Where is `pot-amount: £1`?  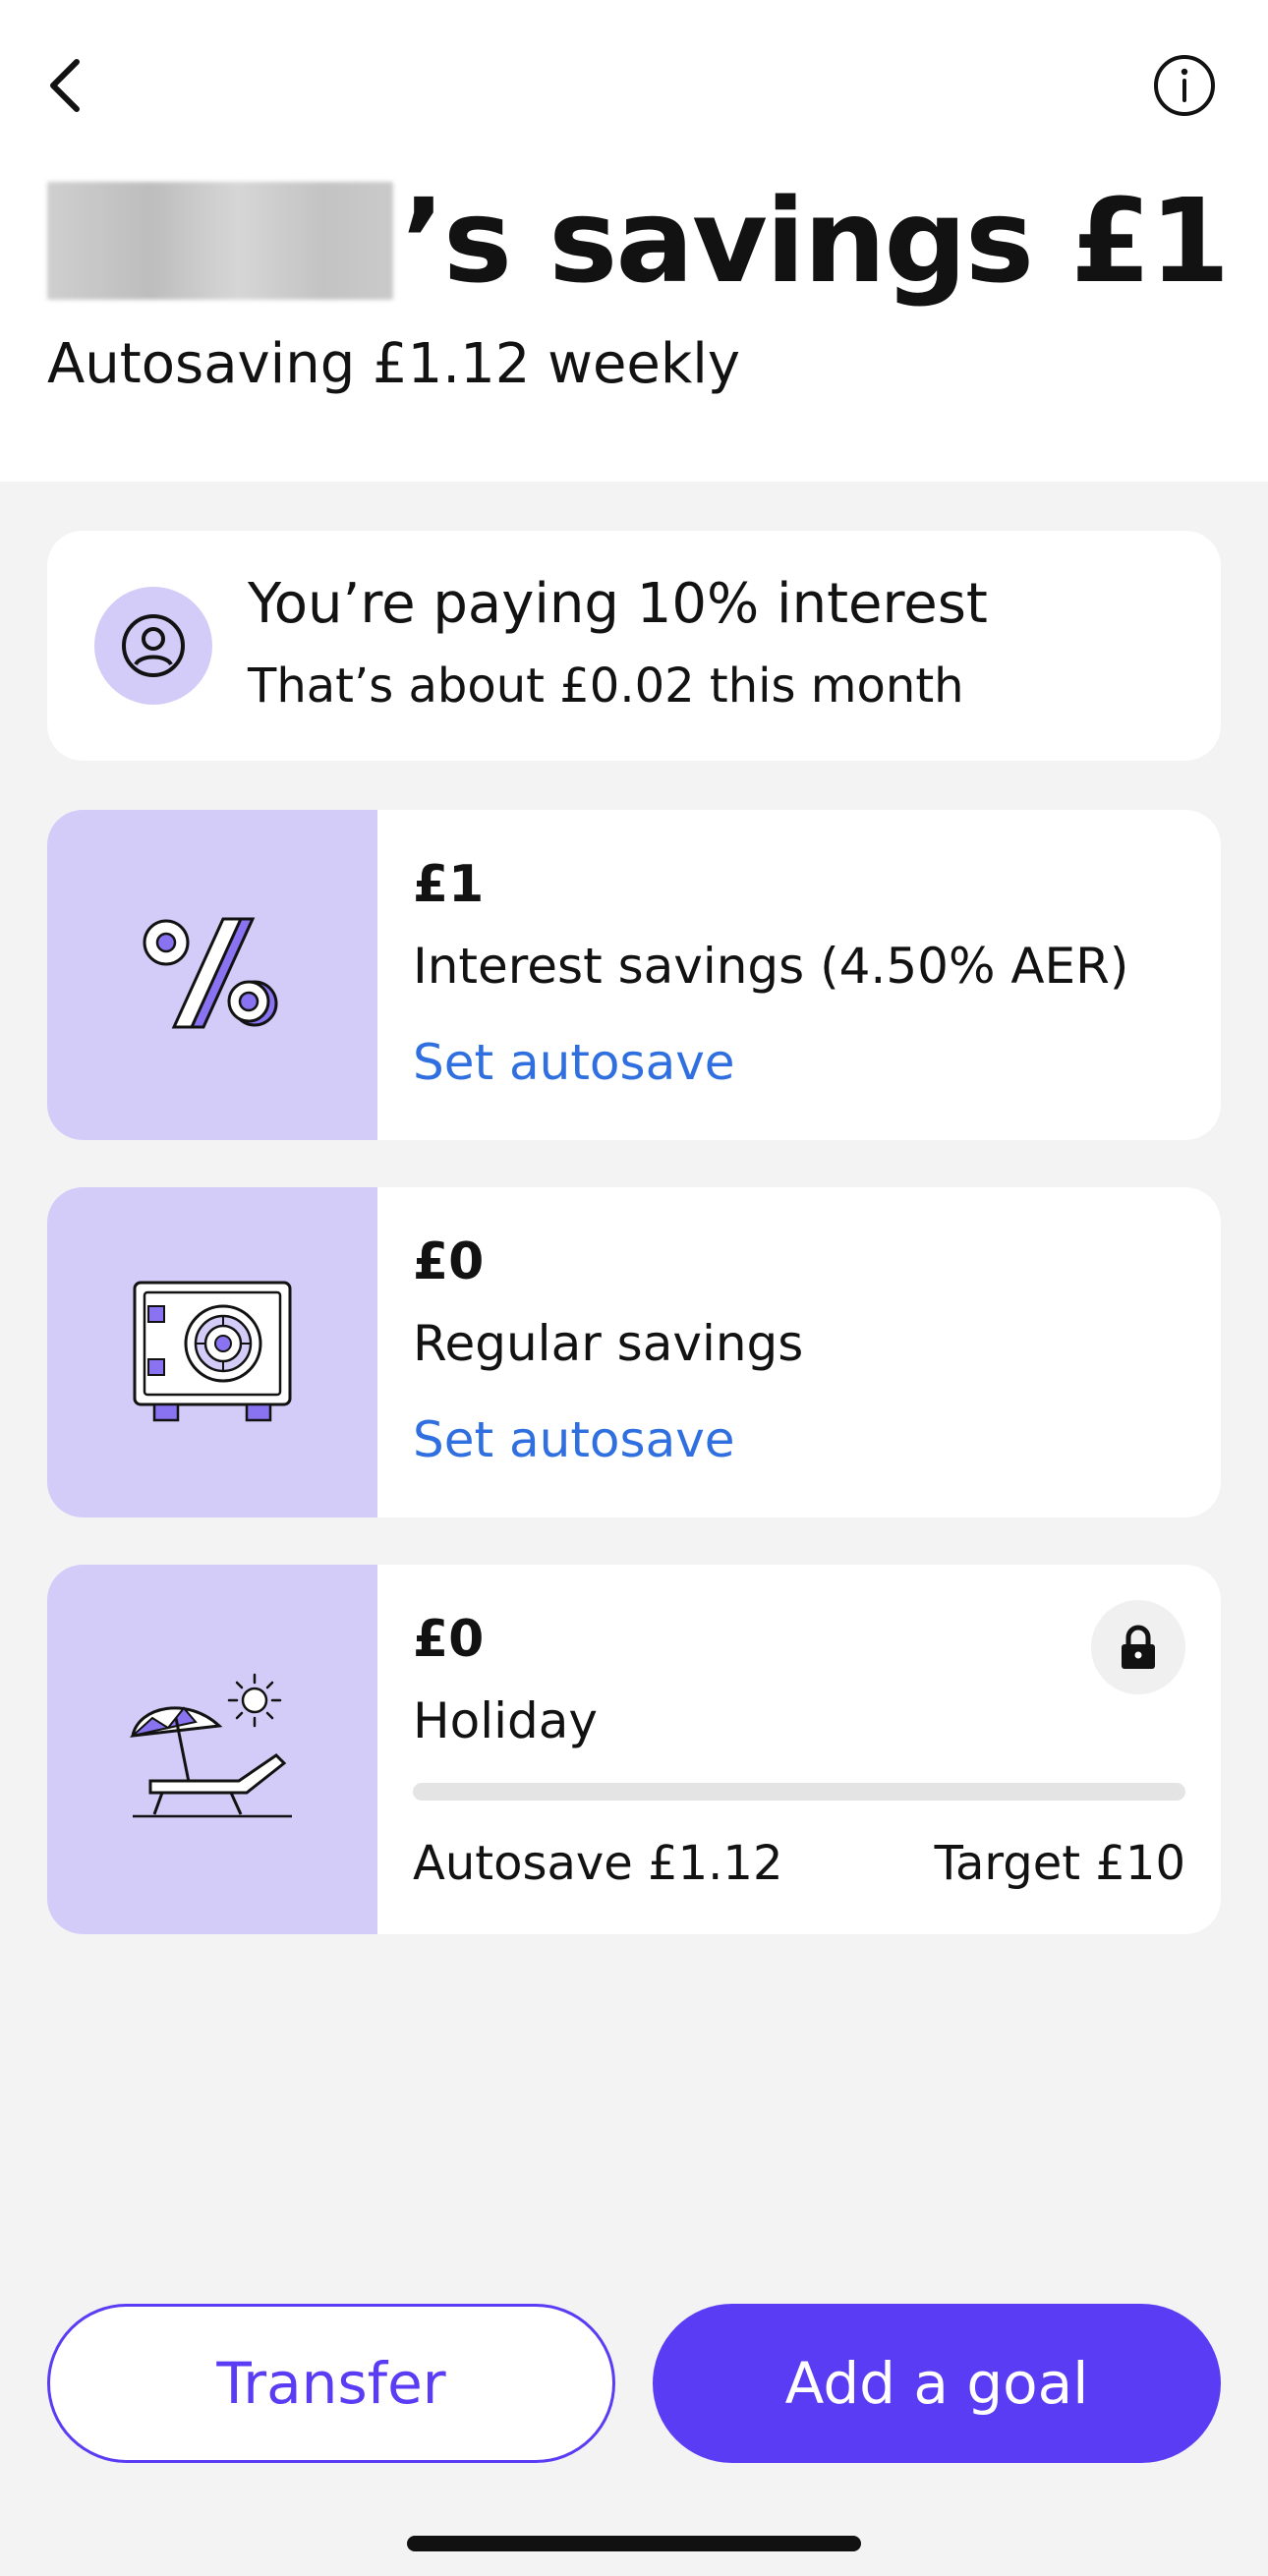
pot-amount: £1 is located at coordinates (449, 885).